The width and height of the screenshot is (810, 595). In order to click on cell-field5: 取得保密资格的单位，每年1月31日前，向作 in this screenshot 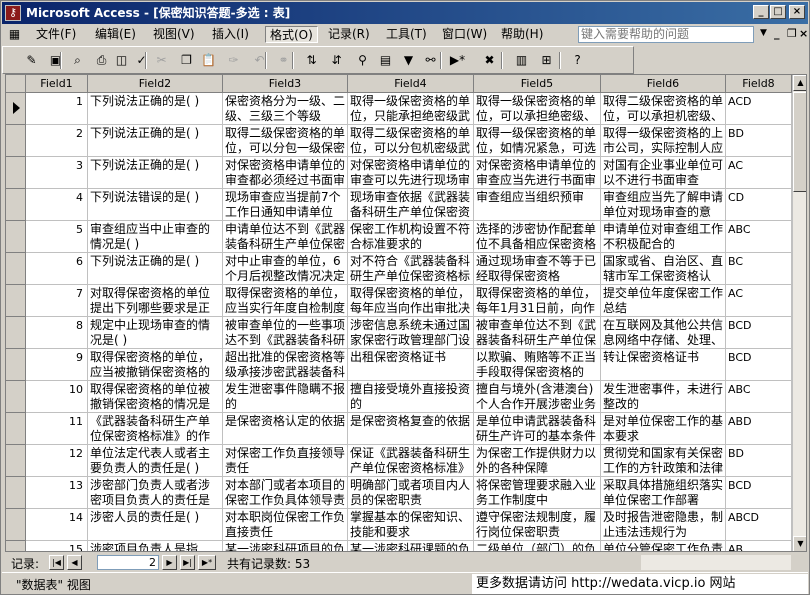, I will do `click(537, 301)`.